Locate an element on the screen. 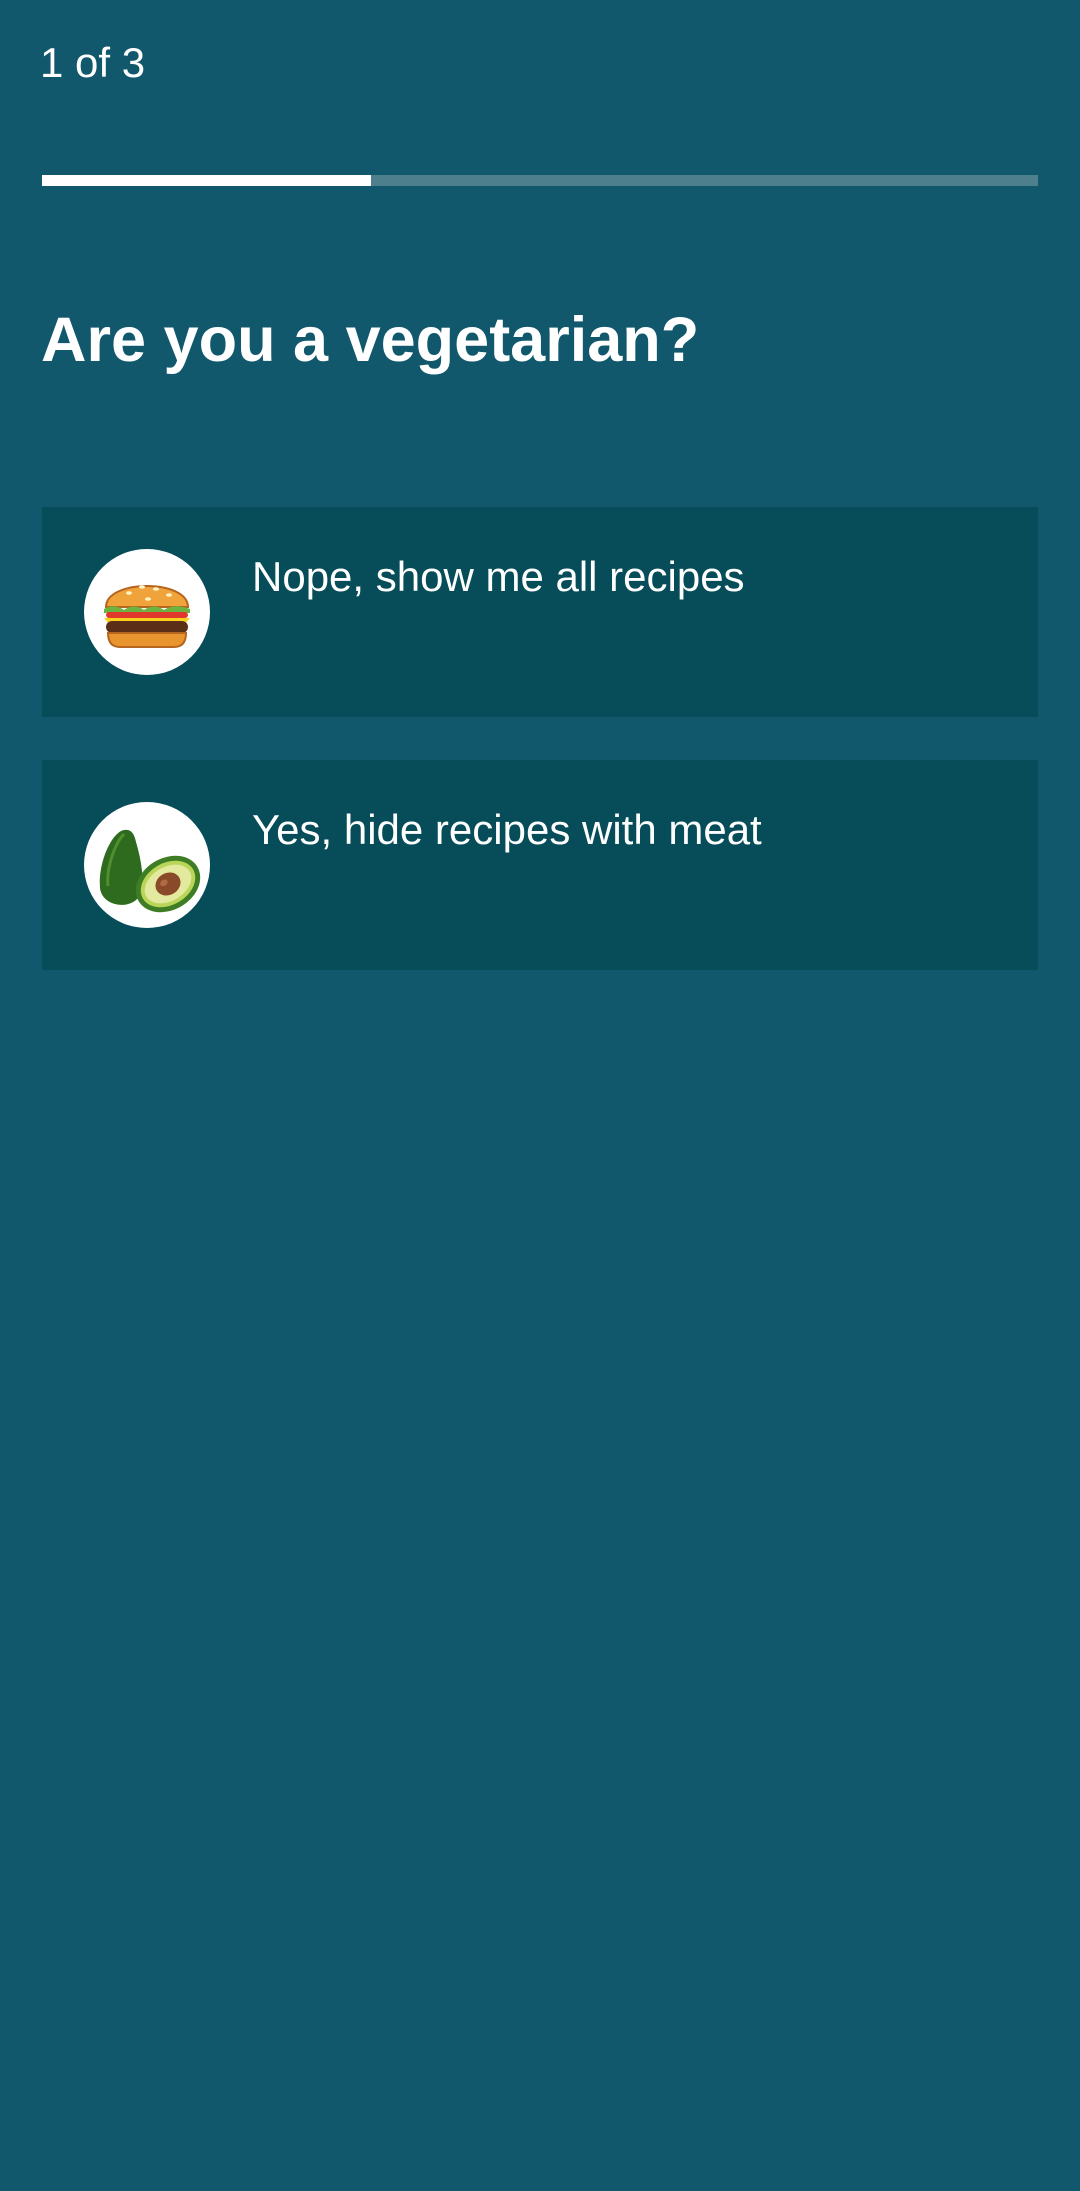  option-label: Nope, show me all recipes is located at coordinates (498, 576).